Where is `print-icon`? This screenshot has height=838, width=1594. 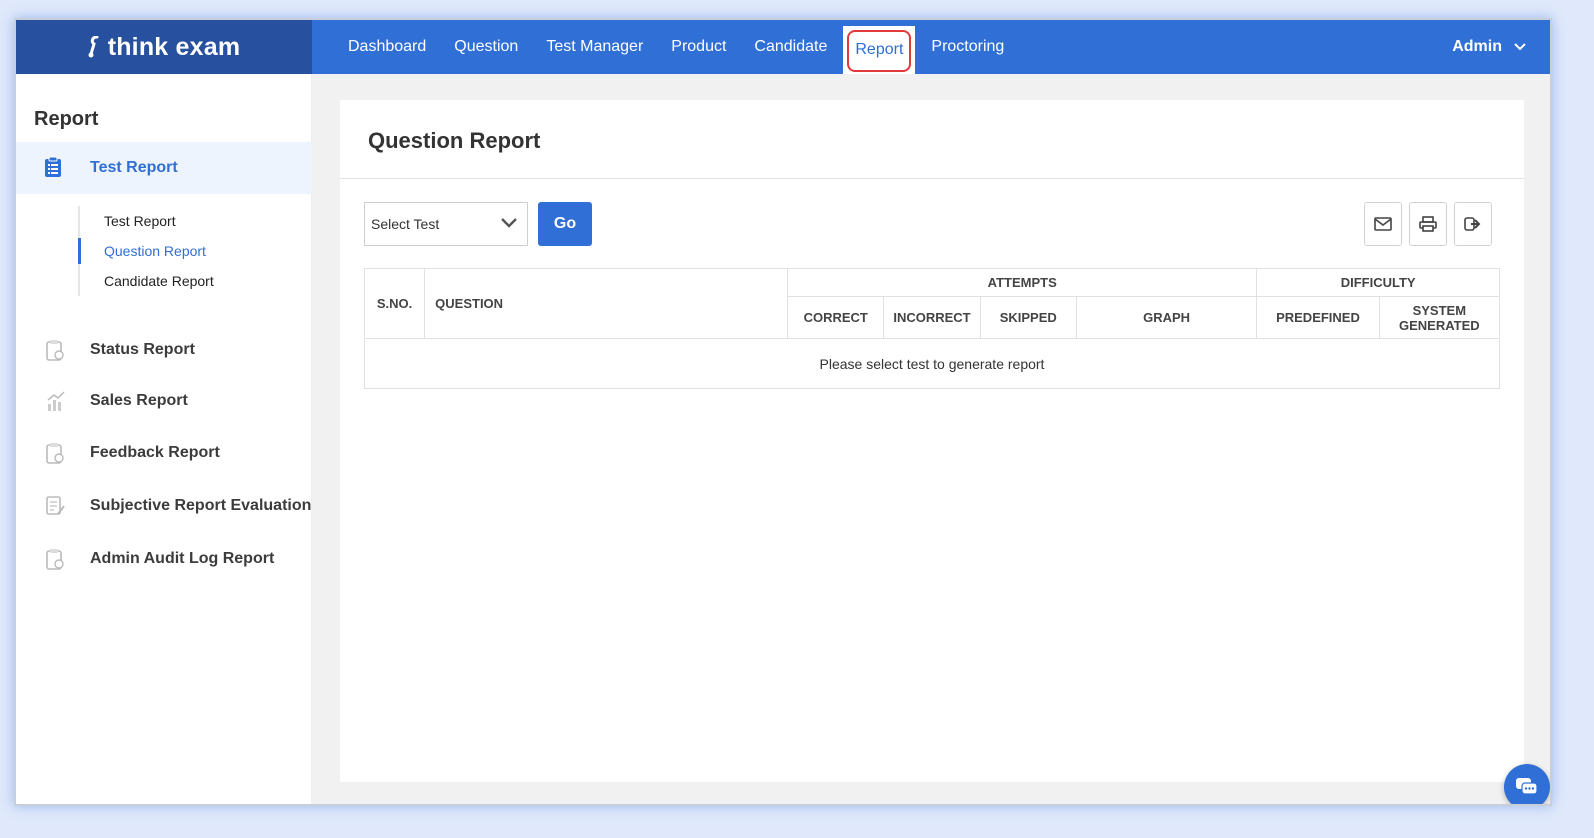
print-icon is located at coordinates (1428, 224).